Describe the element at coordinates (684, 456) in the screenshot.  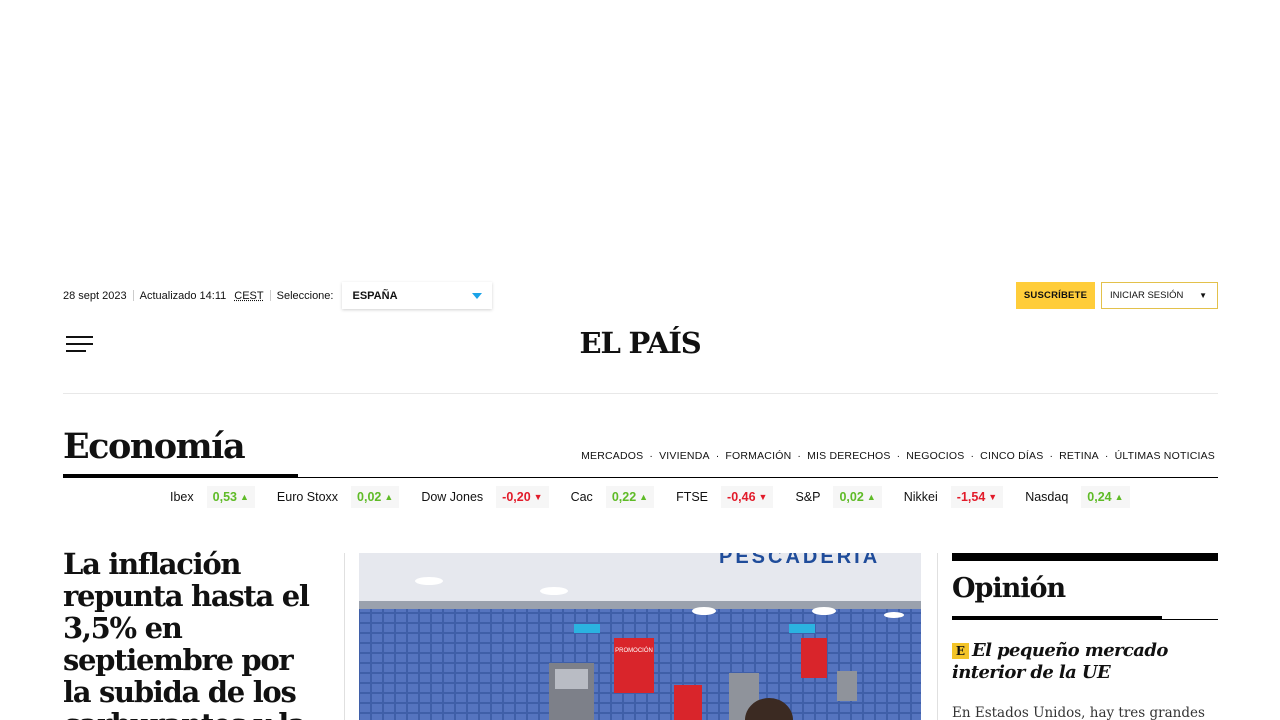
I see `subnav-link: VIVIENDA` at that location.